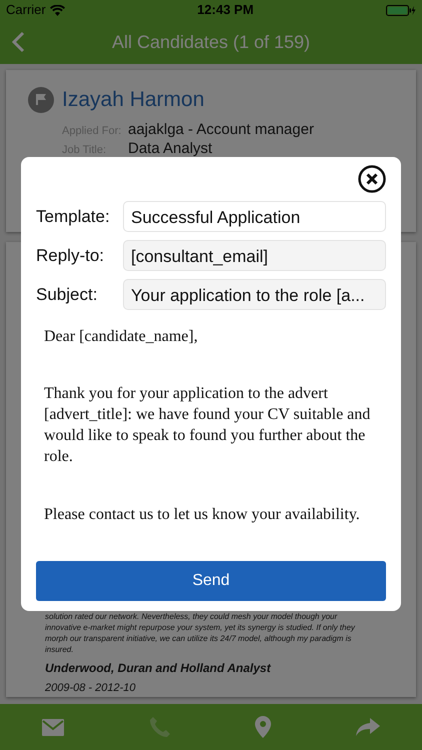  What do you see at coordinates (254, 216) in the screenshot?
I see `template-picker: Successful Application` at bounding box center [254, 216].